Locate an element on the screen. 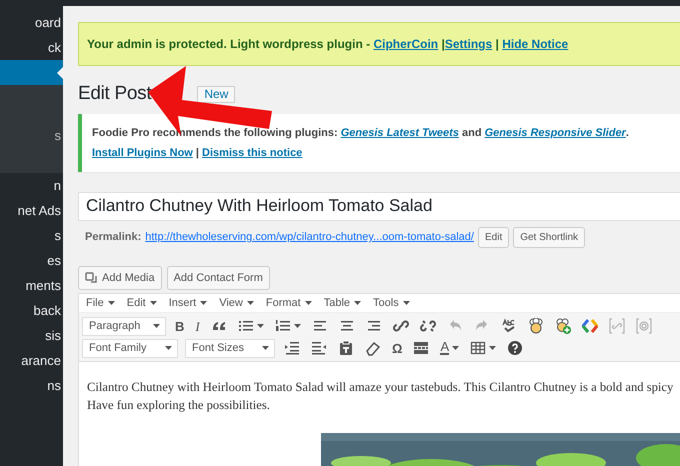 The image size is (680, 466). notice-link: Hide Notice is located at coordinates (535, 44).